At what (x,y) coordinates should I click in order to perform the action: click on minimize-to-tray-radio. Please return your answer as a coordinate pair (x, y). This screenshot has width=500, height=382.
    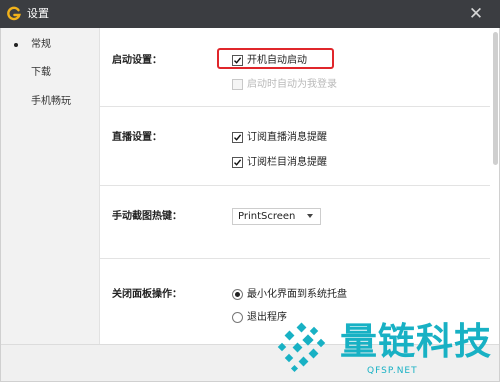
    Looking at the image, I should click on (237, 294).